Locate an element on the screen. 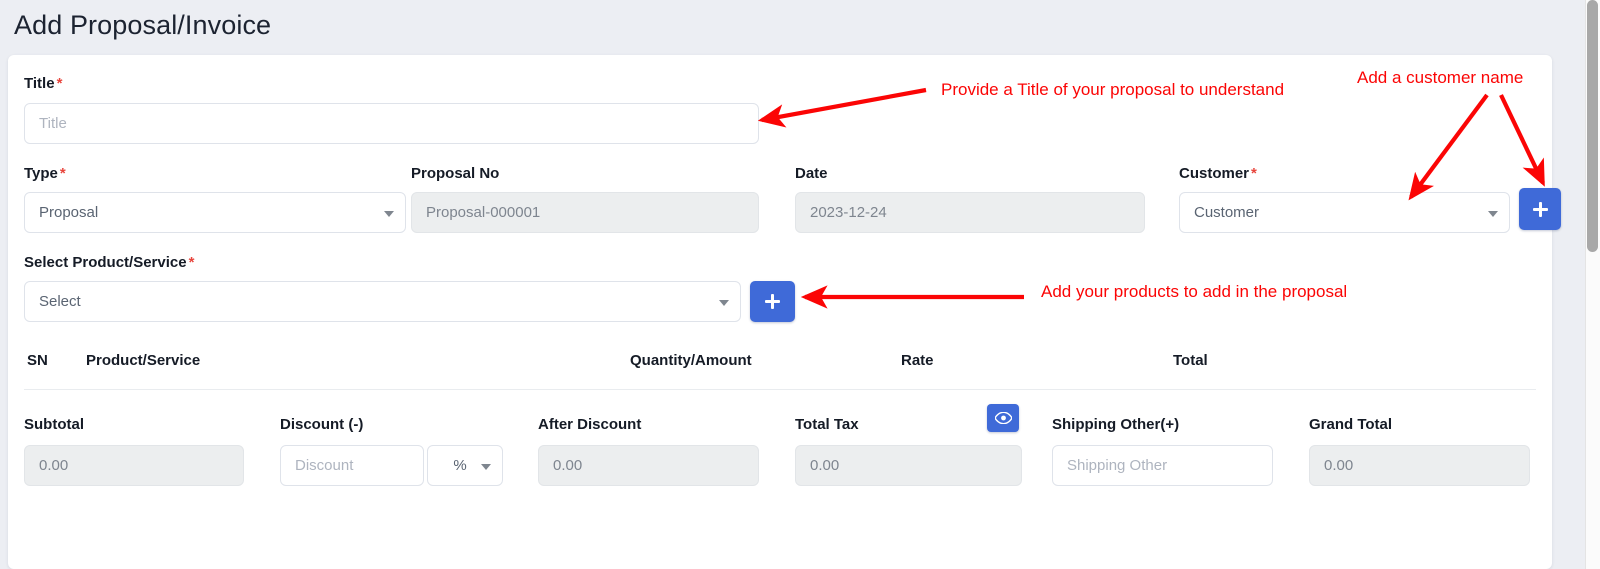 This screenshot has height=569, width=1600. proposal-no-input: Proposal-000001 is located at coordinates (585, 212).